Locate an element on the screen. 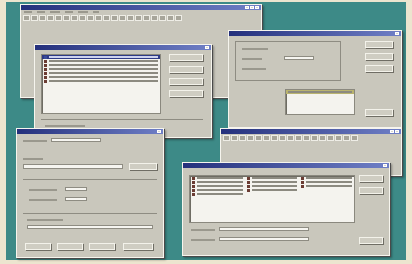 This screenshot has height=264, width=412. picker-title-bar is located at coordinates (286, 165).